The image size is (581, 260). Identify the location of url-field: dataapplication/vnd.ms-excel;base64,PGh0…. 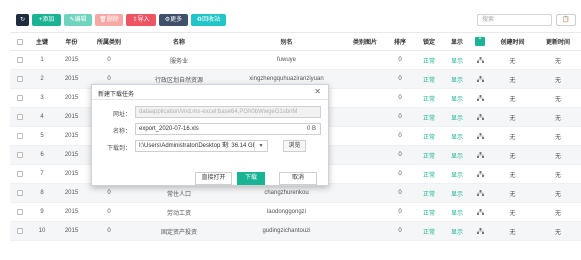
(228, 112).